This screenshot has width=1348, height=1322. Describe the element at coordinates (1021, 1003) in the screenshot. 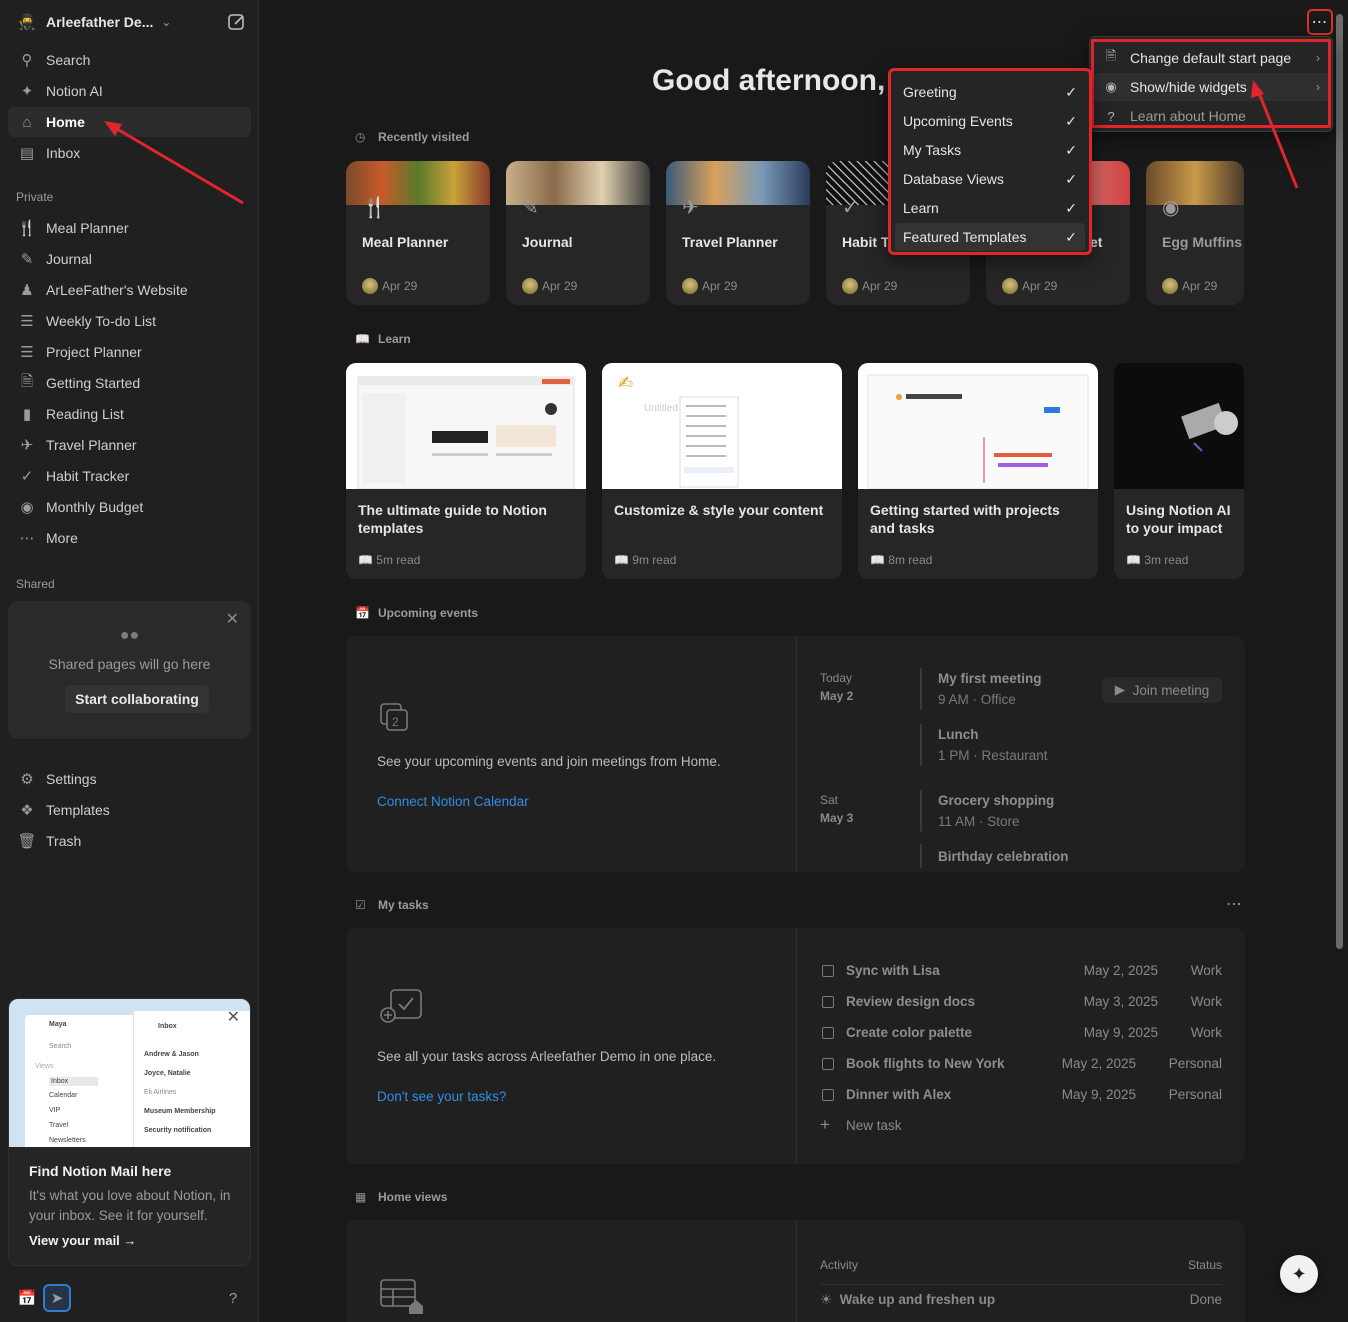

I see `task-row: Review design docs May 3, 2025 Work` at that location.